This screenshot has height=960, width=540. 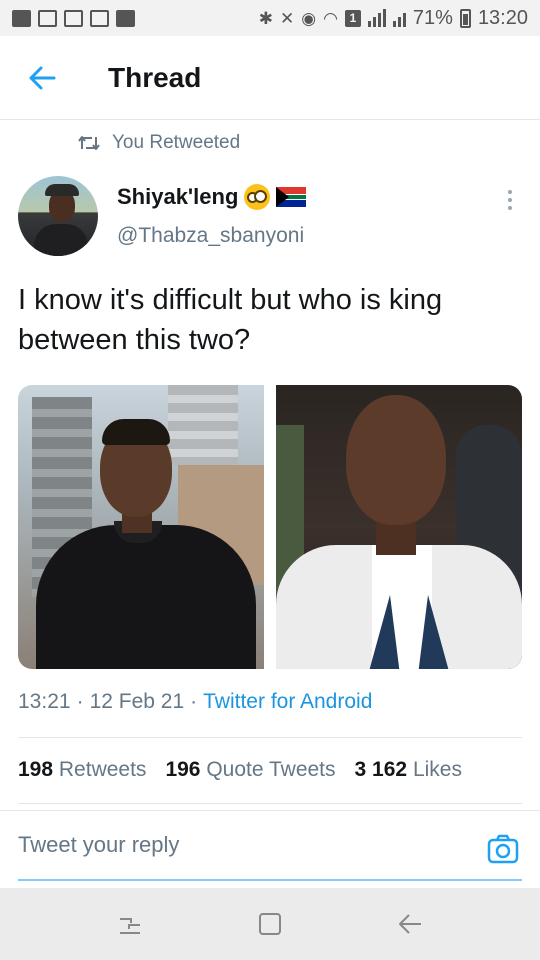 What do you see at coordinates (352, 18) in the screenshot?
I see `sim-icon: 1` at bounding box center [352, 18].